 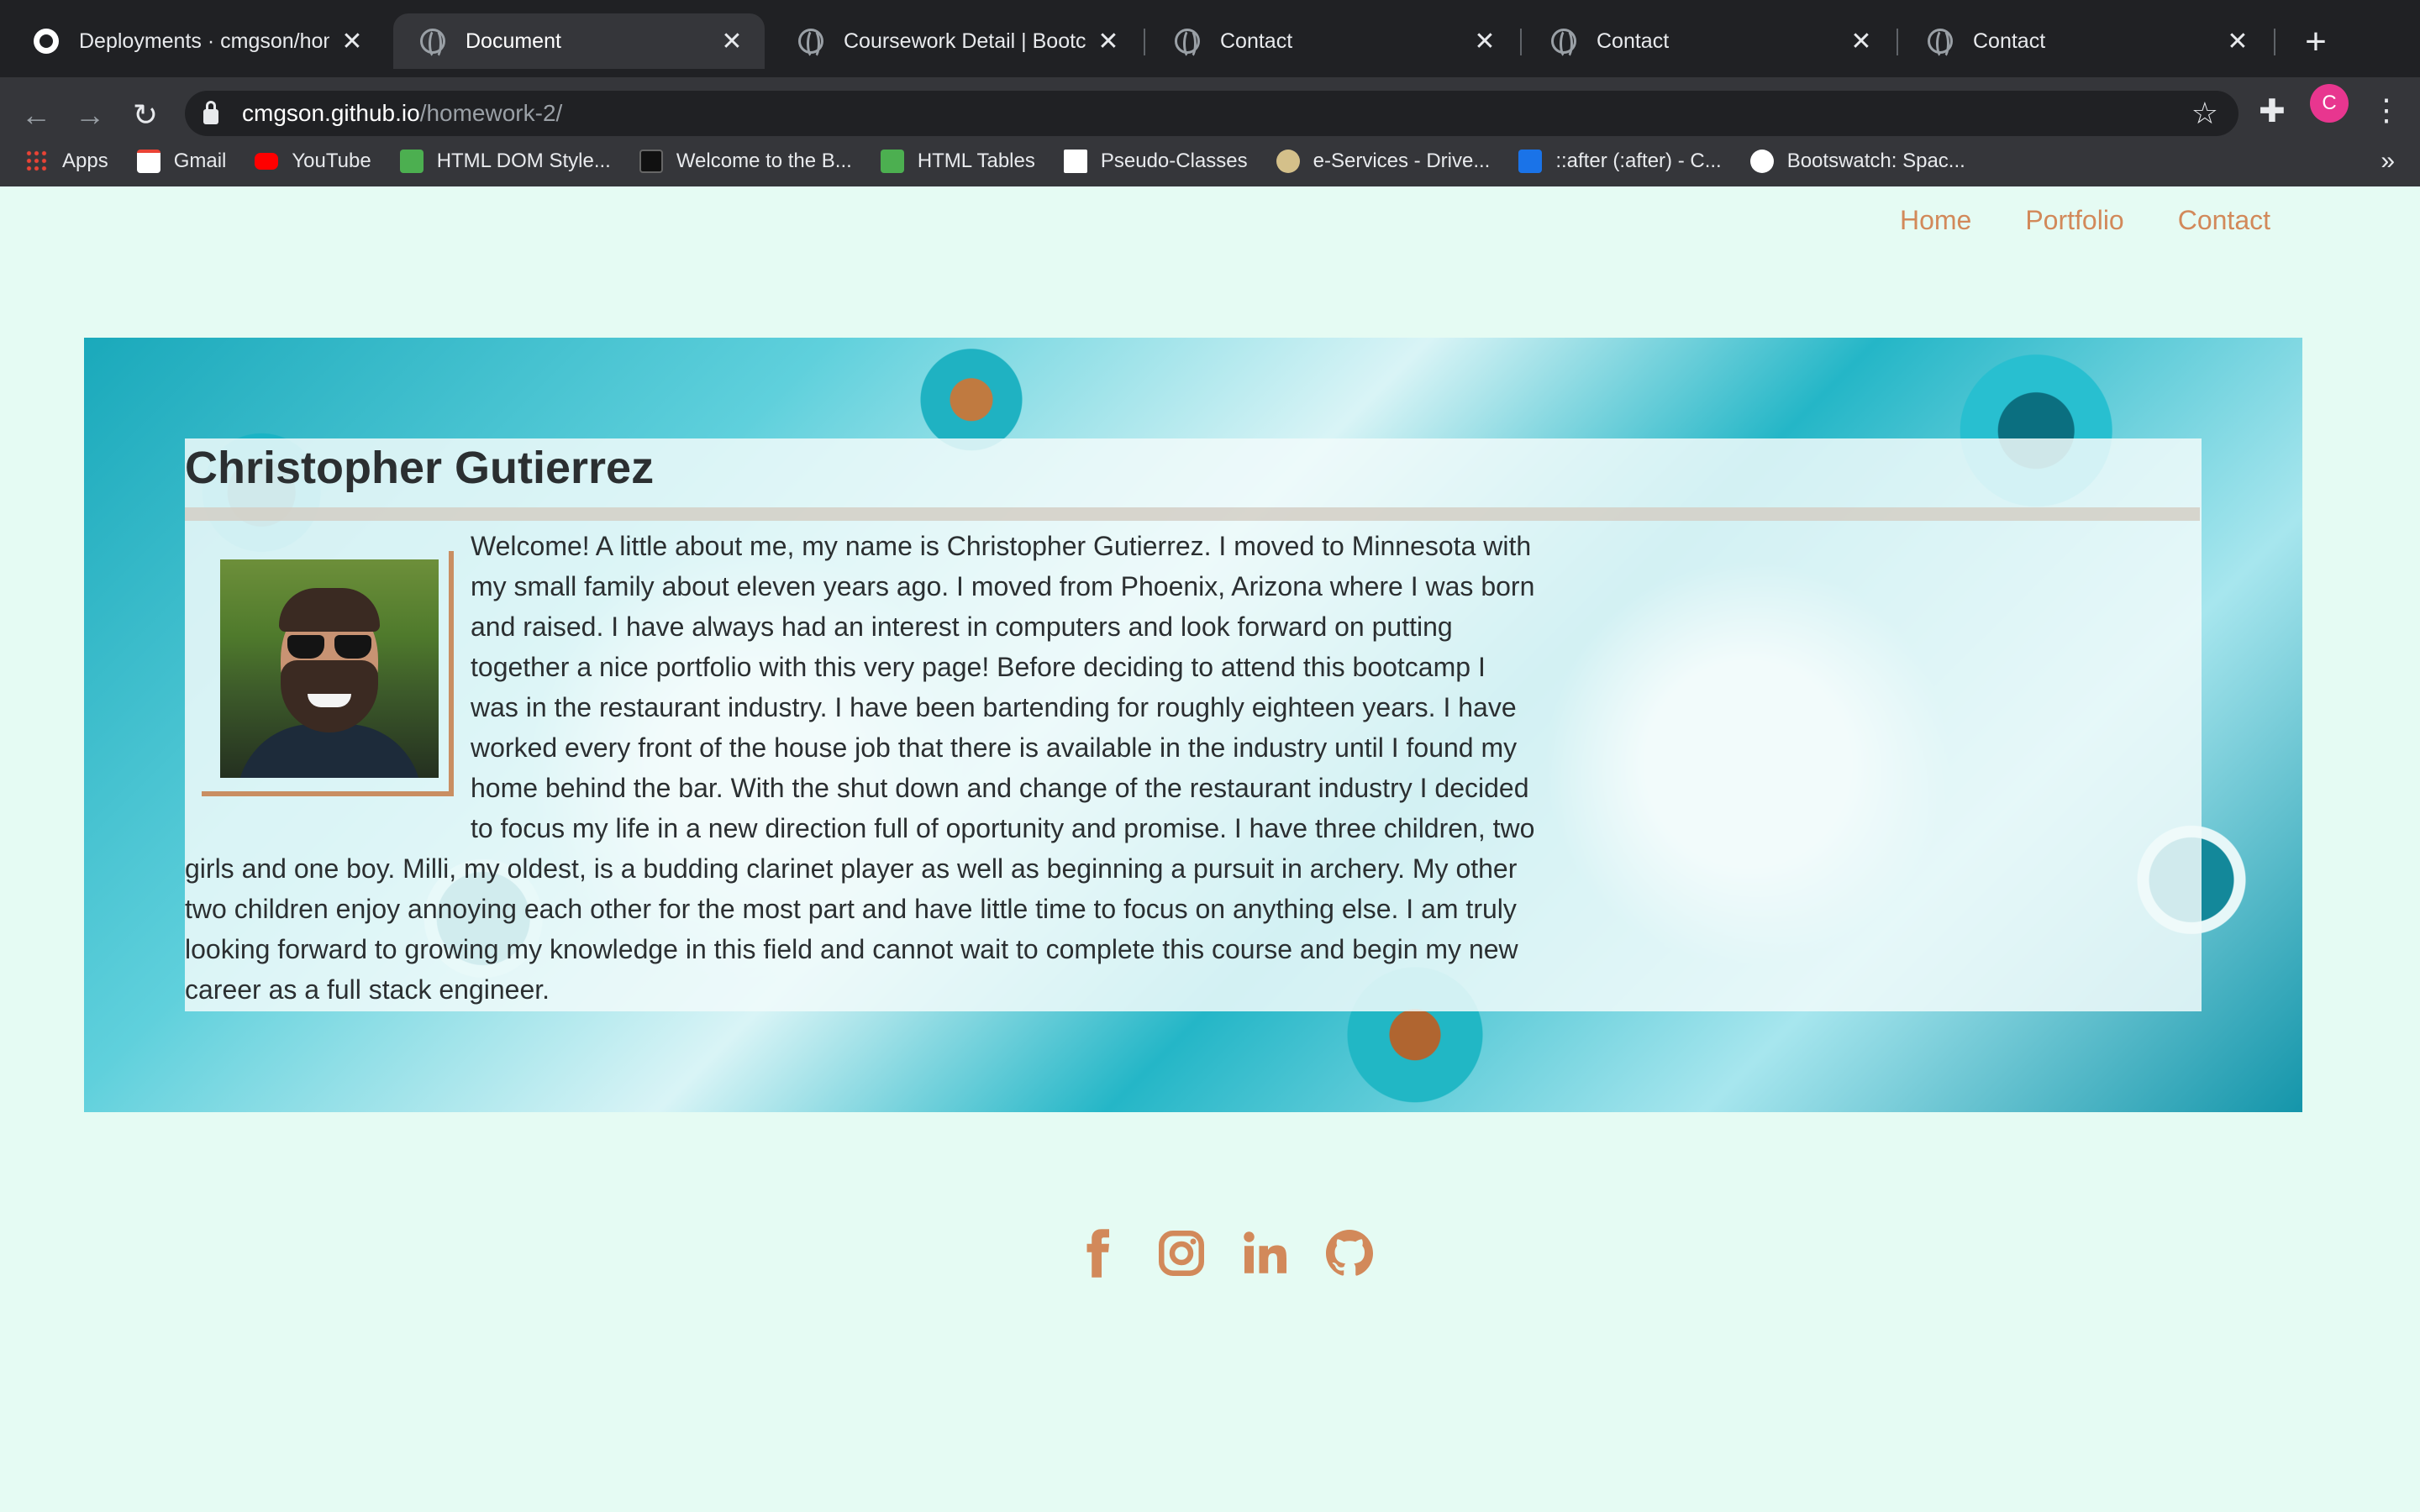 What do you see at coordinates (1075, 161) in the screenshot?
I see `codepen-icon` at bounding box center [1075, 161].